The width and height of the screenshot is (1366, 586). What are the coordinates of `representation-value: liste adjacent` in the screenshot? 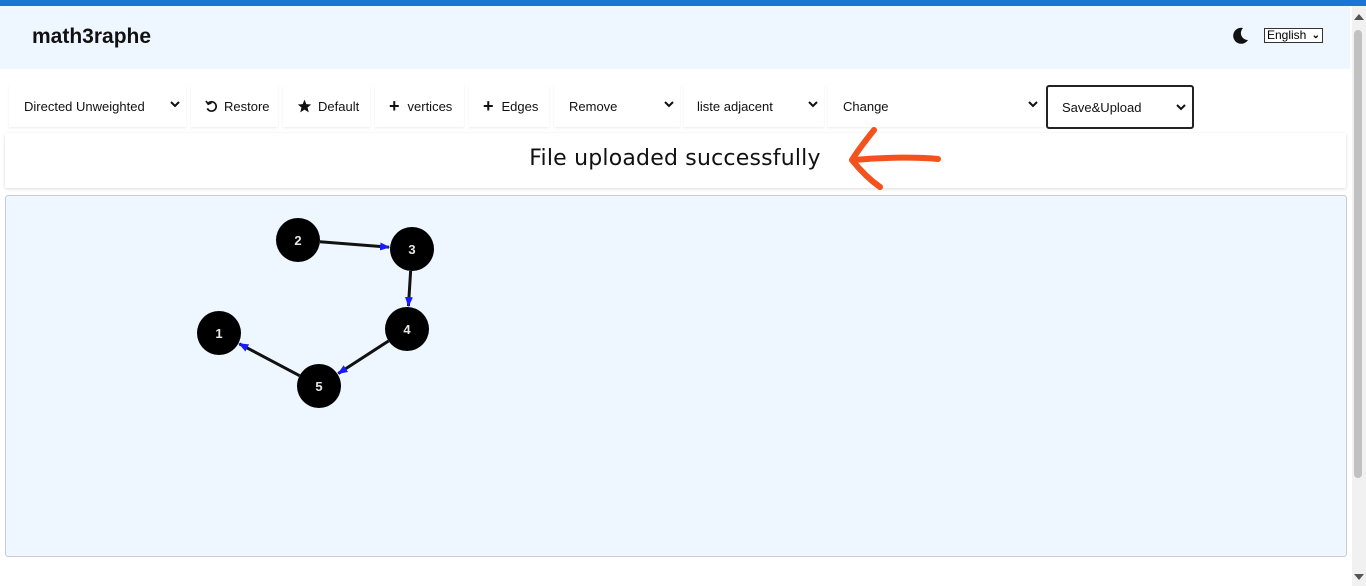 It's located at (735, 106).